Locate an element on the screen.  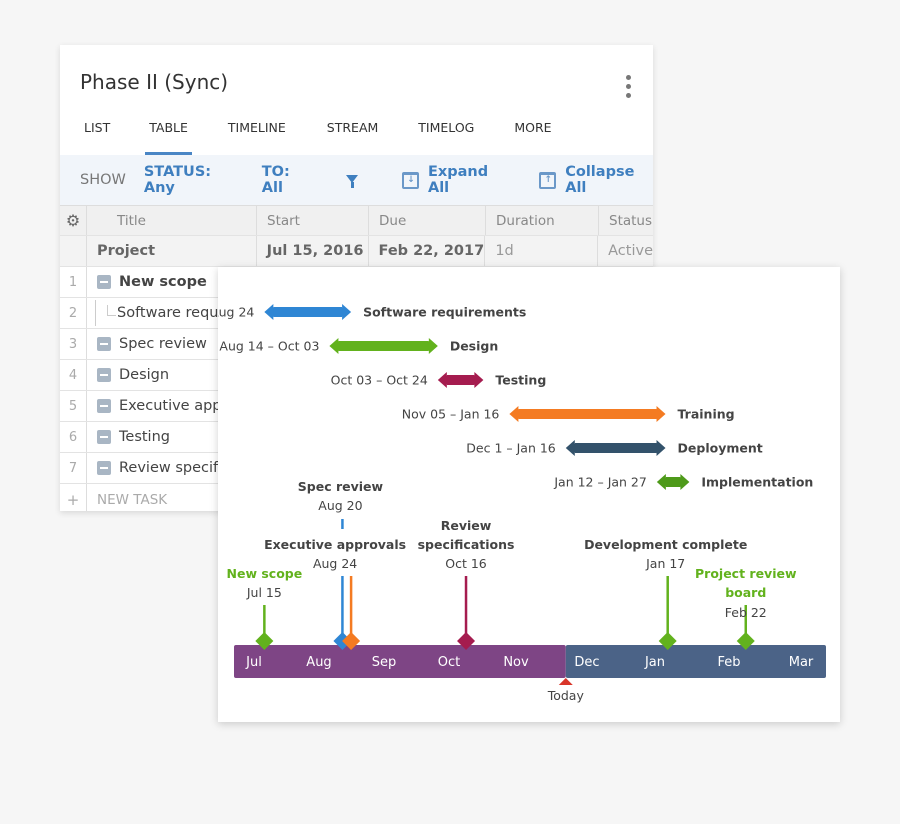
milestone-date: Feb 22 is located at coordinates (746, 612).